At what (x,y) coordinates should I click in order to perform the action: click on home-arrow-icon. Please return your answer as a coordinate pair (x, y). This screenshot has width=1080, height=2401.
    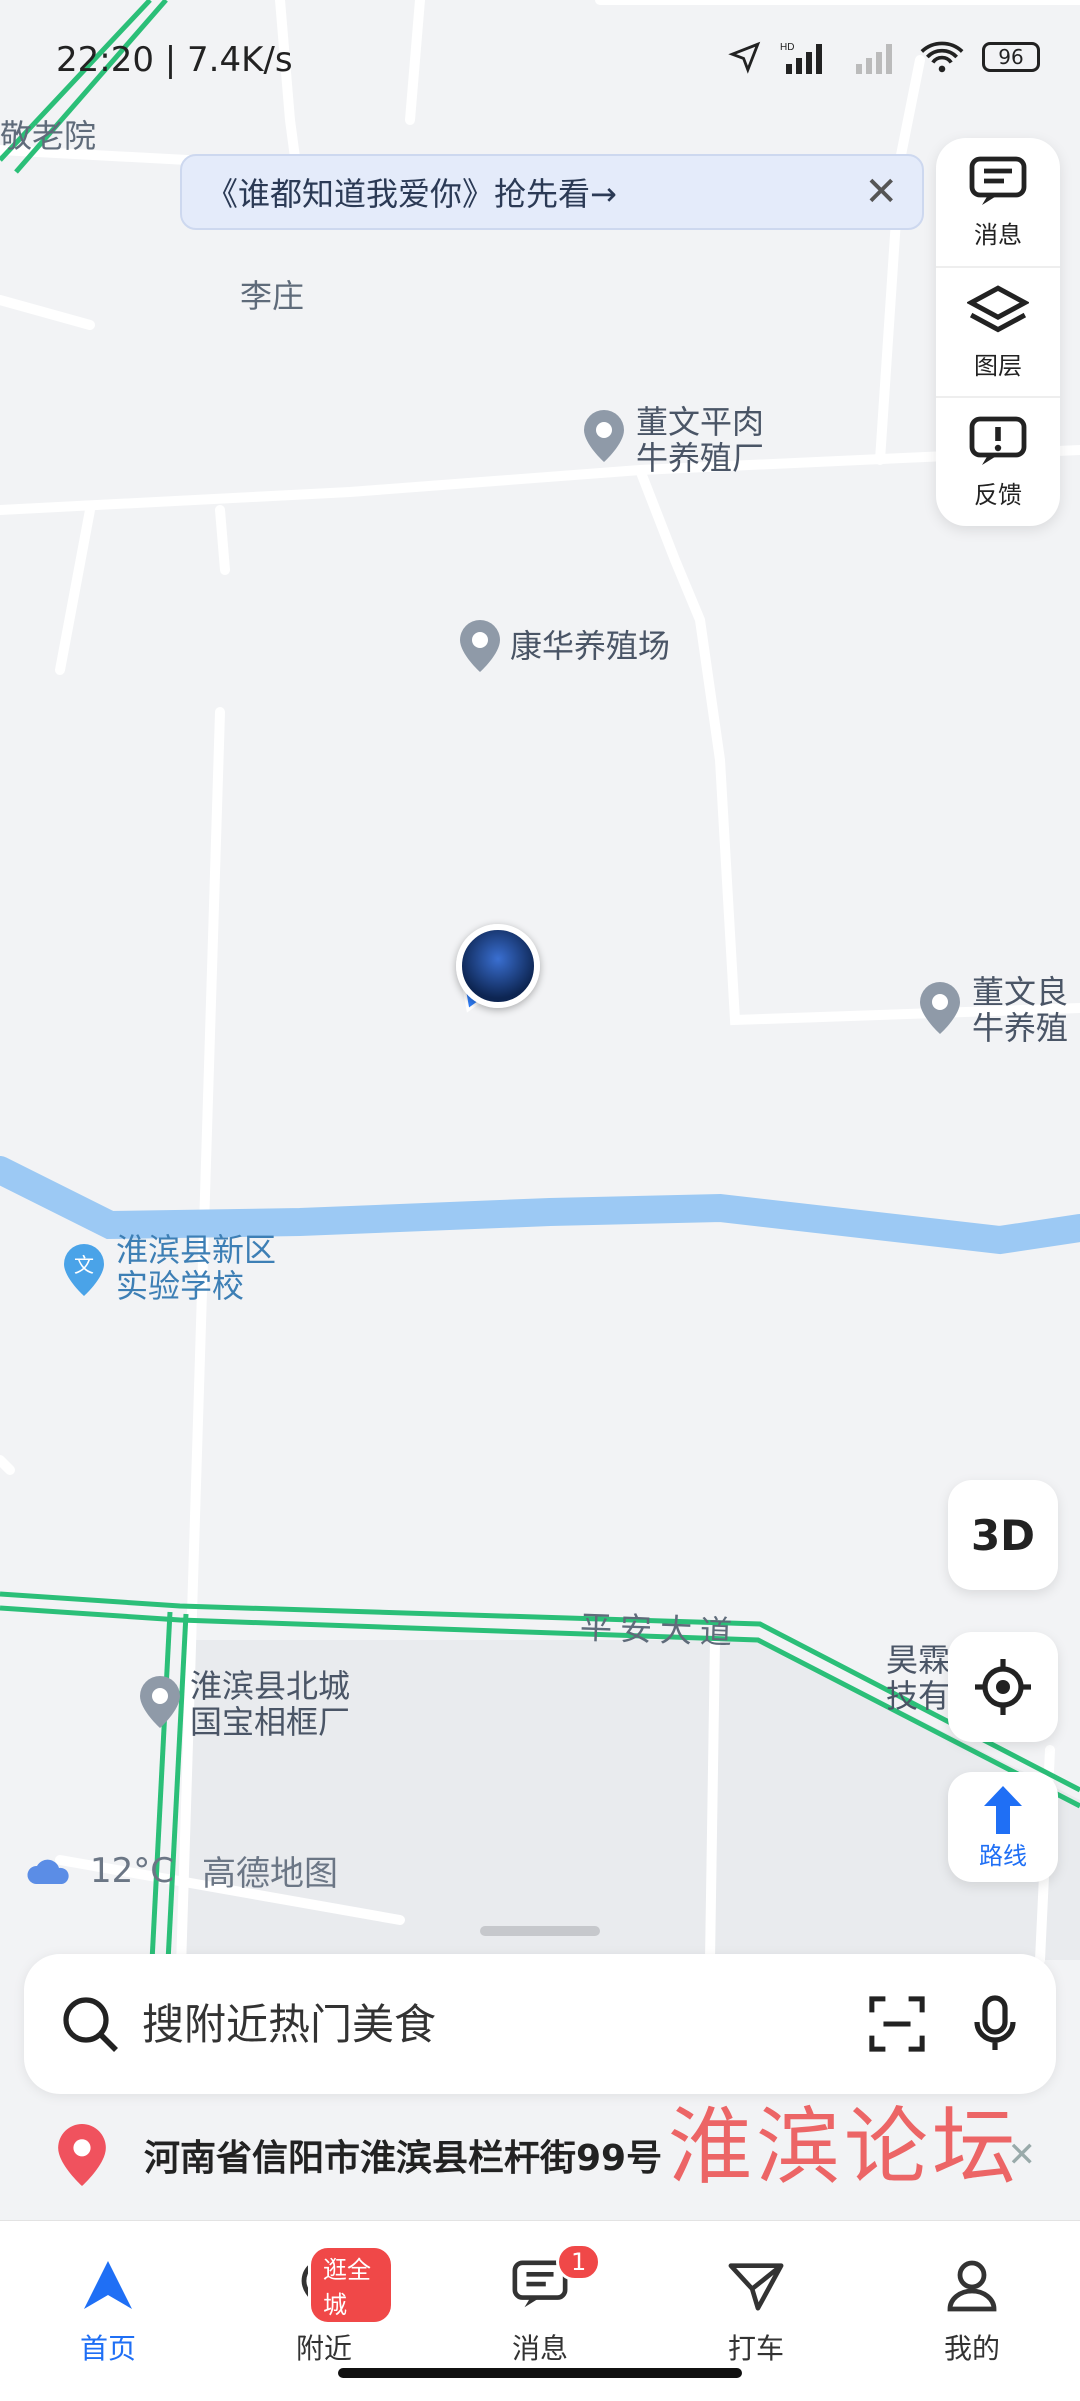
    Looking at the image, I should click on (108, 2285).